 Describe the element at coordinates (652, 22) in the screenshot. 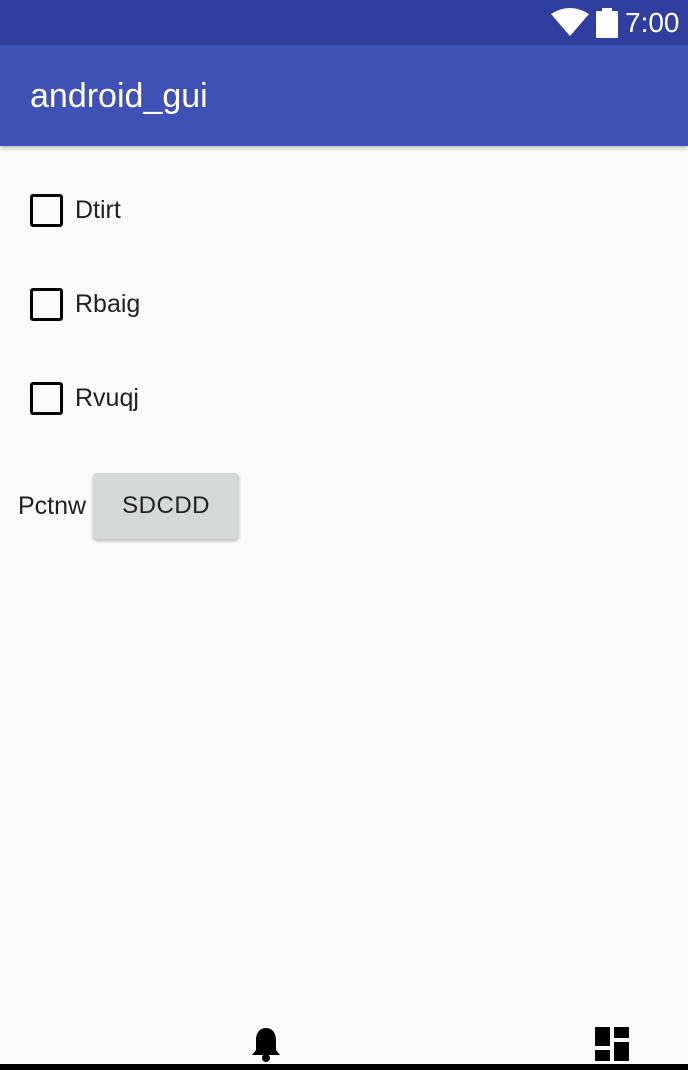

I see `status-time: 7:00` at that location.